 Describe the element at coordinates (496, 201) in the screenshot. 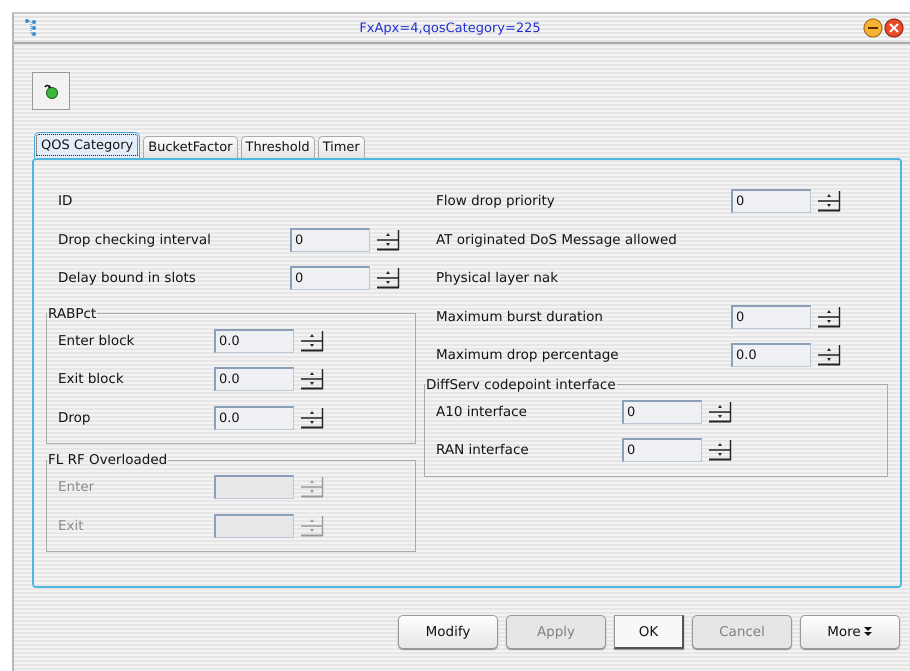

I see `field-label: Flow drop priority` at that location.